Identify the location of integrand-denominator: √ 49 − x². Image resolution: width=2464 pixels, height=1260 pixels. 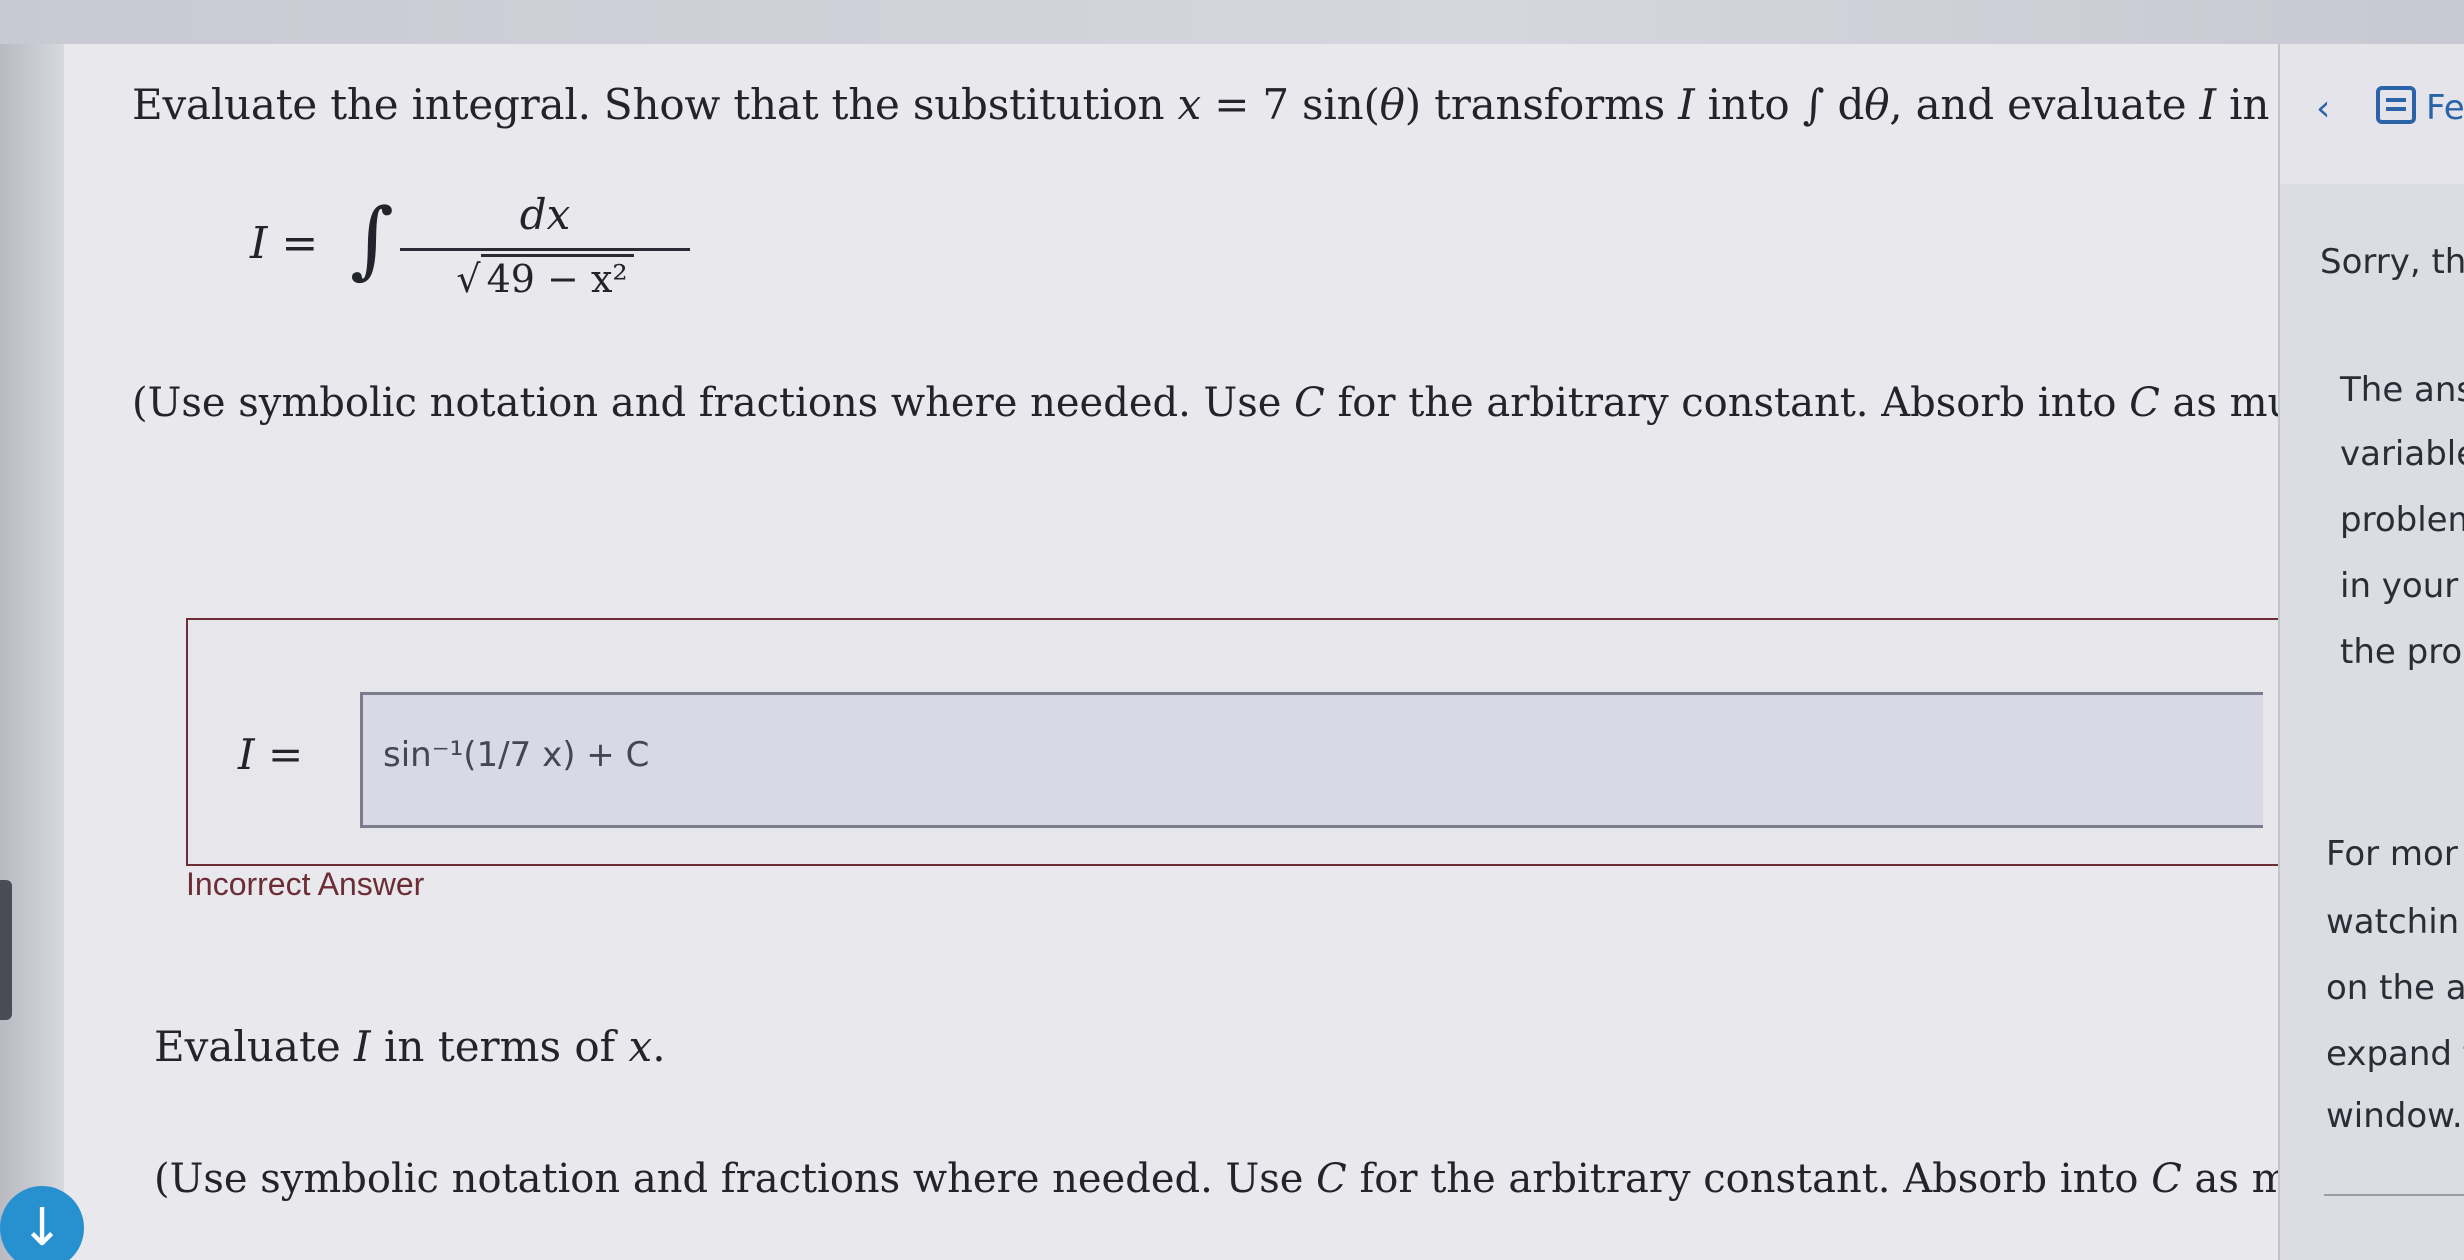
(545, 277).